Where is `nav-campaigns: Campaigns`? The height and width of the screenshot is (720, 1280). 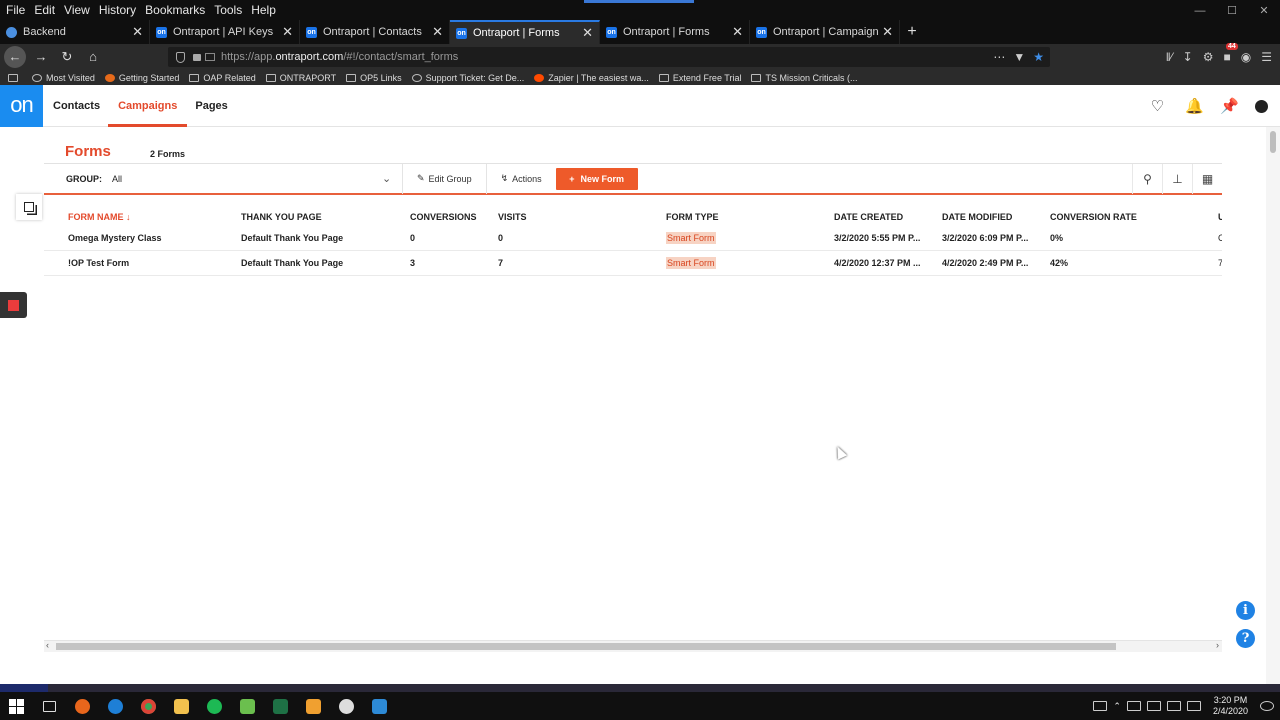 nav-campaigns: Campaigns is located at coordinates (148, 106).